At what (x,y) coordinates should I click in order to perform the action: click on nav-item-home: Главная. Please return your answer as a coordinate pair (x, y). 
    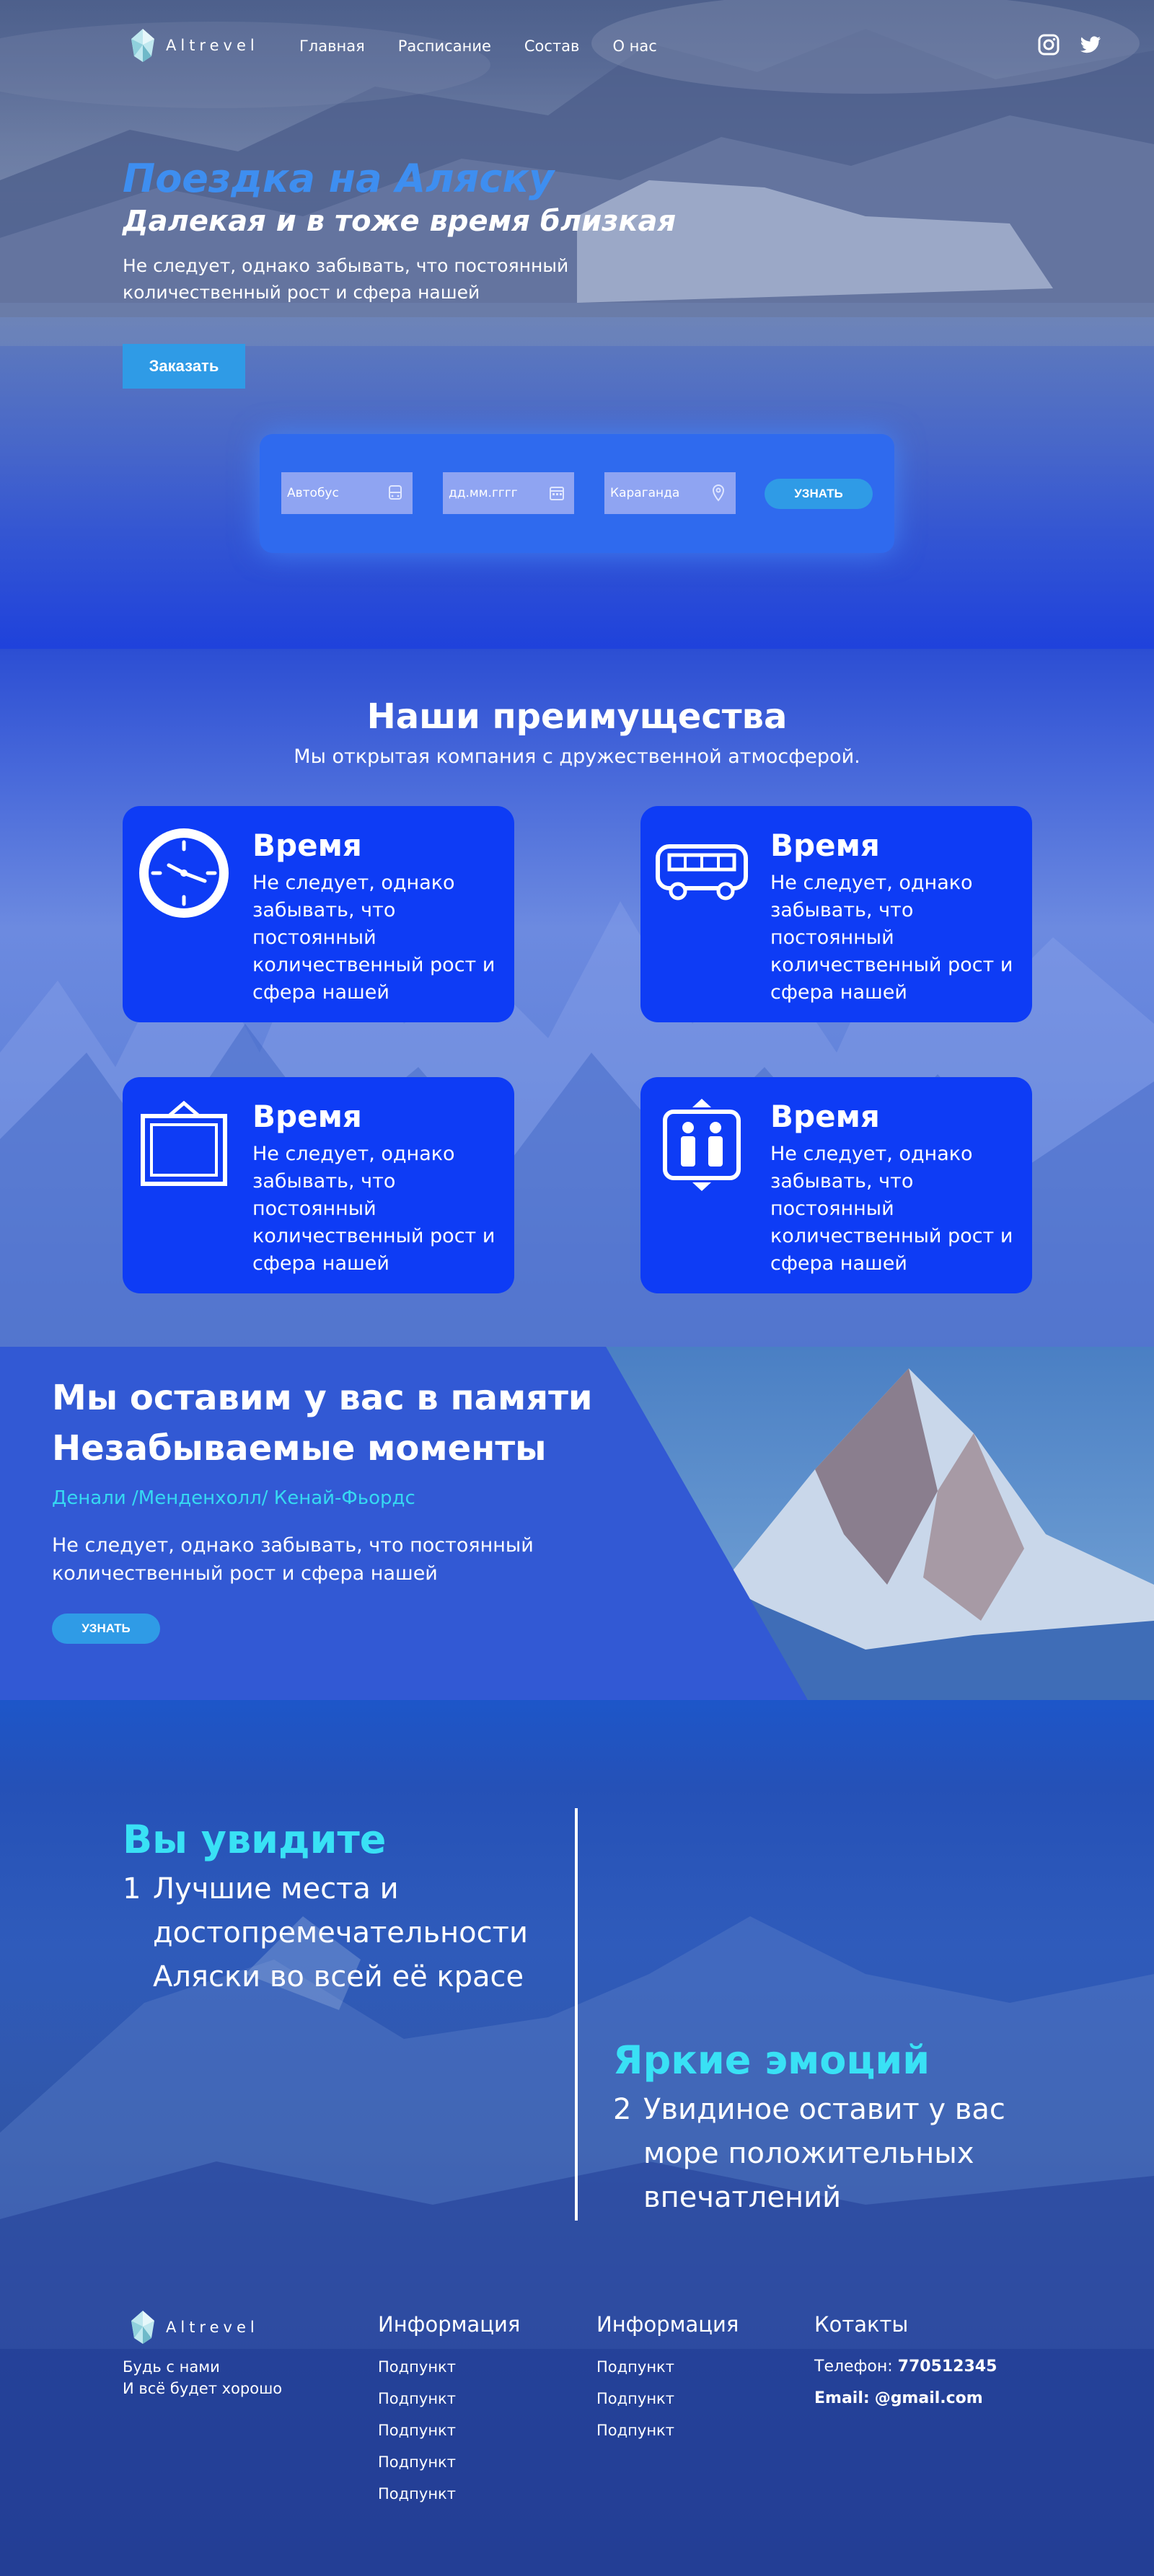
    Looking at the image, I should click on (332, 46).